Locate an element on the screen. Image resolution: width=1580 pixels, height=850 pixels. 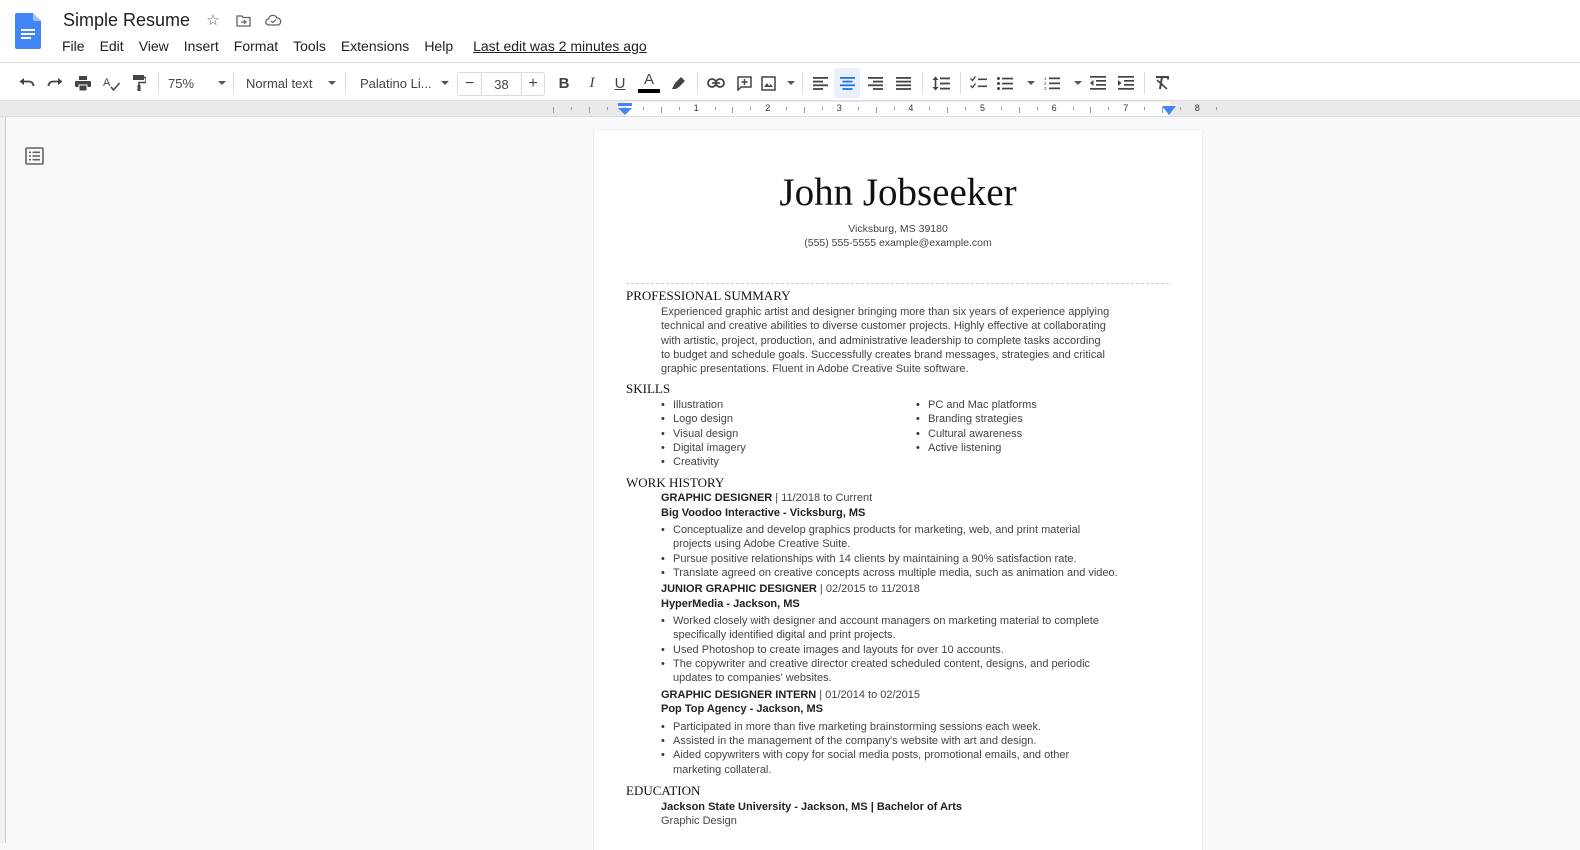
align-left-icon is located at coordinates (820, 83).